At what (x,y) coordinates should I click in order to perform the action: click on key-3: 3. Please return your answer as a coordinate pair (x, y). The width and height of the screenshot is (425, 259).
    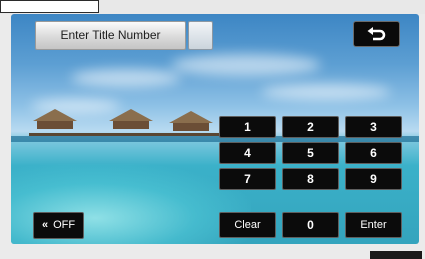
    Looking at the image, I should click on (373, 127).